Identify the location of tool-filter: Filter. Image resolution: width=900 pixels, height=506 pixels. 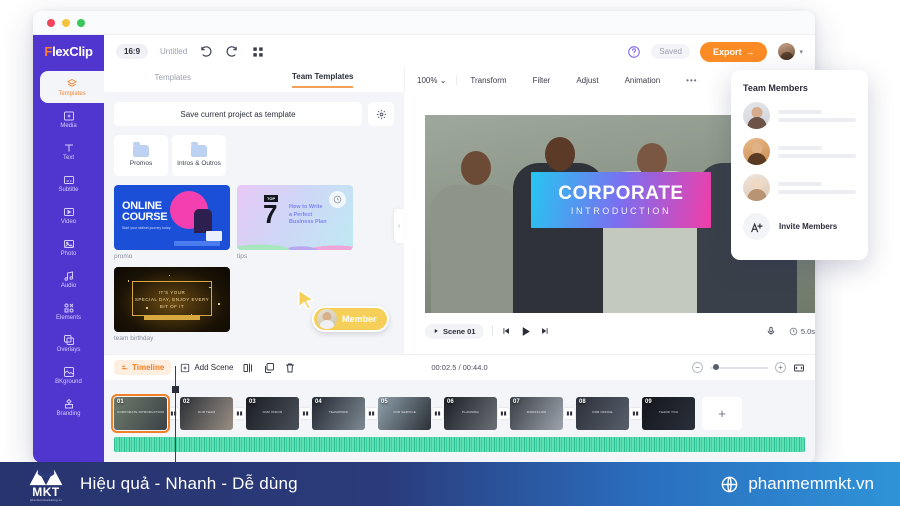
(542, 80).